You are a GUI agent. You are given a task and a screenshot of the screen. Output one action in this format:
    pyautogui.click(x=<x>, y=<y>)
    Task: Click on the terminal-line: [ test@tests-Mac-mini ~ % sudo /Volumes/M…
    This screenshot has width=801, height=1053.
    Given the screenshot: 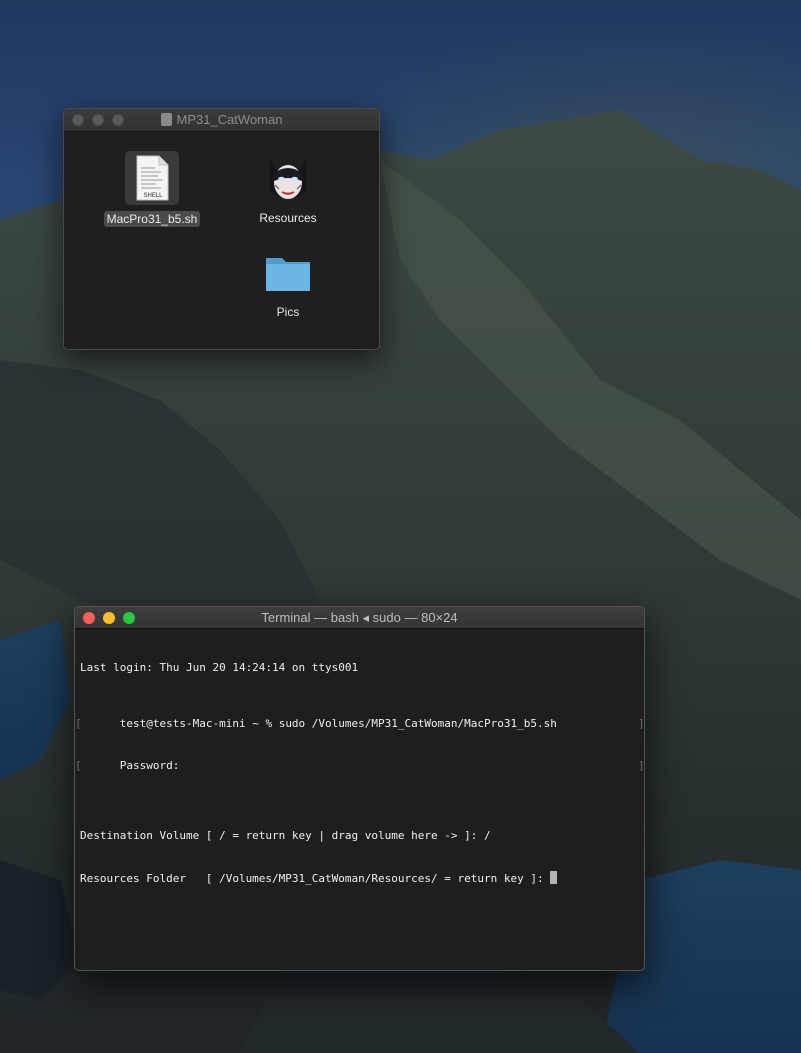 What is the action you would take?
    pyautogui.click(x=359, y=716)
    